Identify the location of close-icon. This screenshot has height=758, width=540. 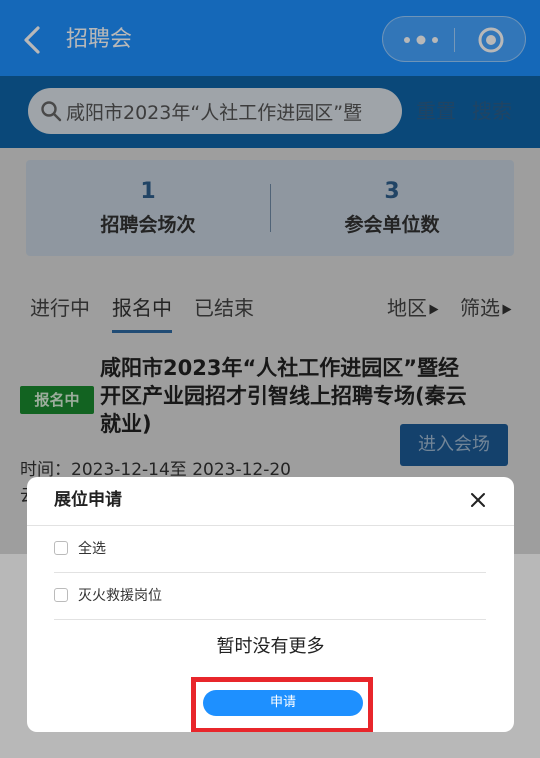
(478, 500).